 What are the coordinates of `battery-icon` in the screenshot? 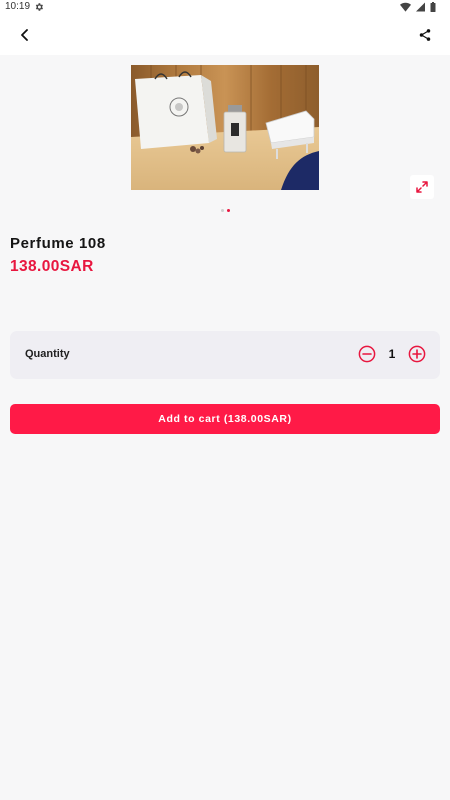 It's located at (433, 7).